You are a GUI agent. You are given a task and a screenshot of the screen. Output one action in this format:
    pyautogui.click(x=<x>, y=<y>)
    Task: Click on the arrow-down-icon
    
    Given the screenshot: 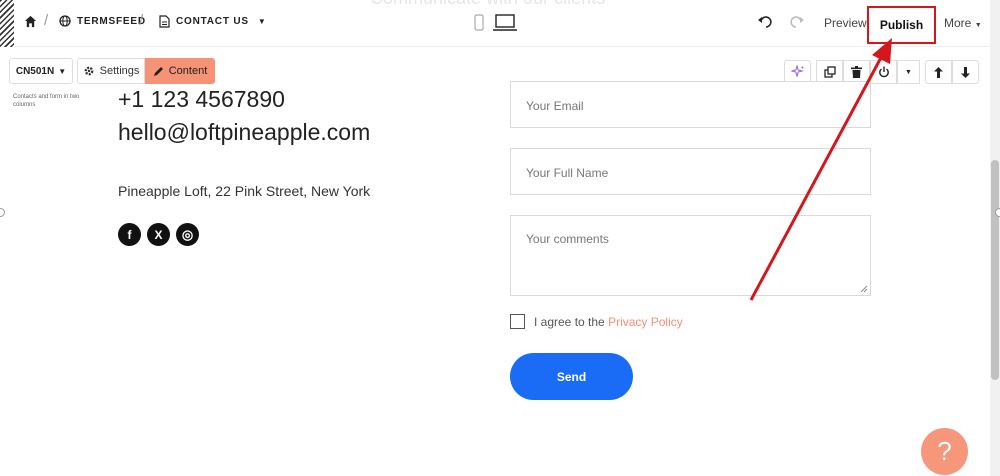 What is the action you would take?
    pyautogui.click(x=965, y=72)
    